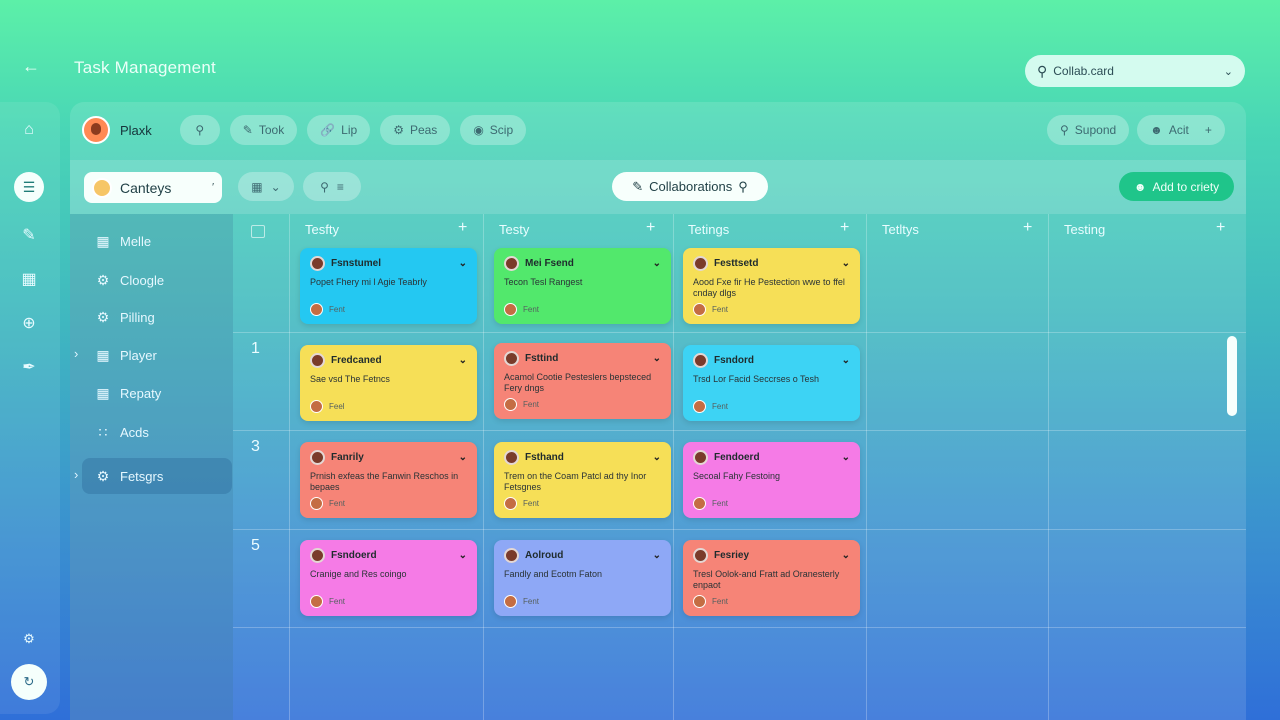  I want to click on sidebar-item-label: Repaty, so click(141, 393).